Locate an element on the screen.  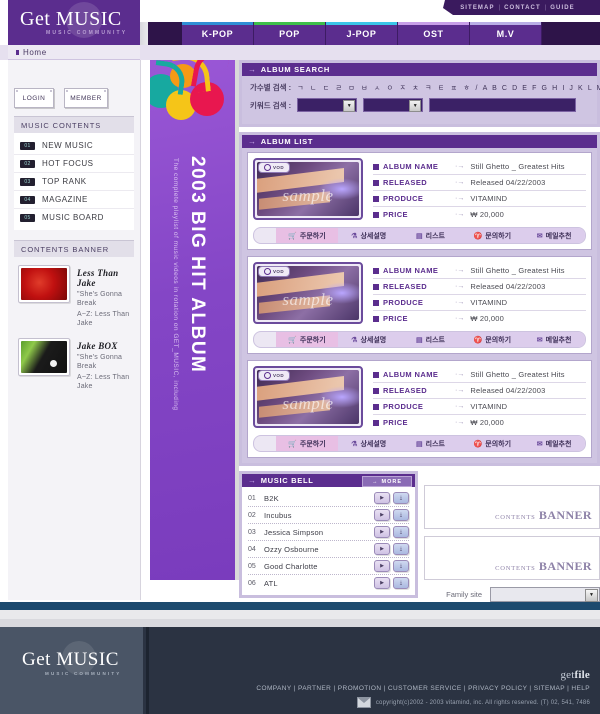
member-button: MEMBER is located at coordinates (86, 98).